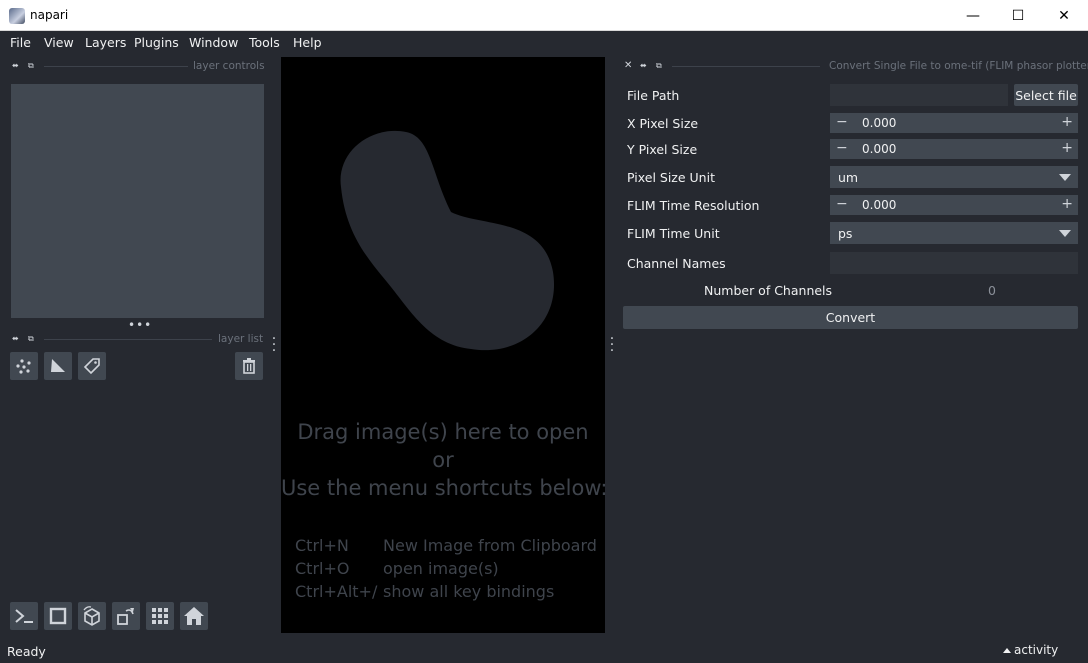 The width and height of the screenshot is (1088, 663). I want to click on drop-hint-line3: Use the menu shortcuts below:, so click(443, 488).